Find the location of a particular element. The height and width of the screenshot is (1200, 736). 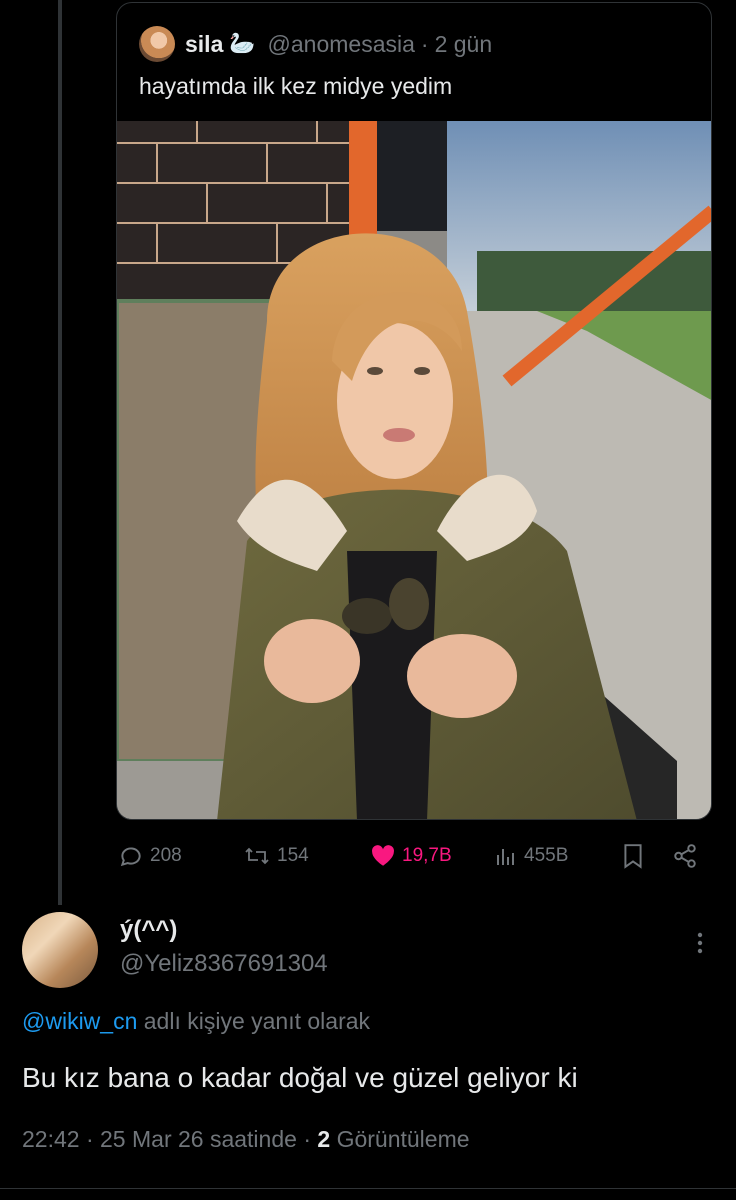

views-button: 455B is located at coordinates (531, 856).